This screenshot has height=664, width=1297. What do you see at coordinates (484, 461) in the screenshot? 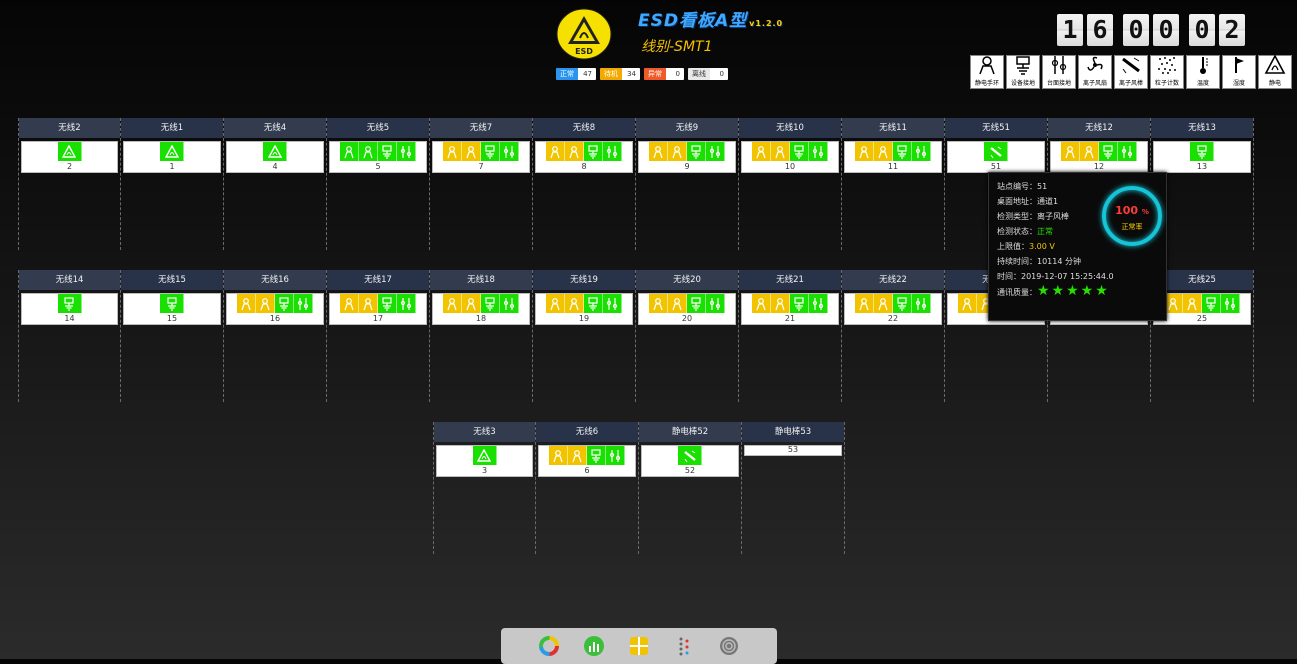
I see `station-card: 3` at bounding box center [484, 461].